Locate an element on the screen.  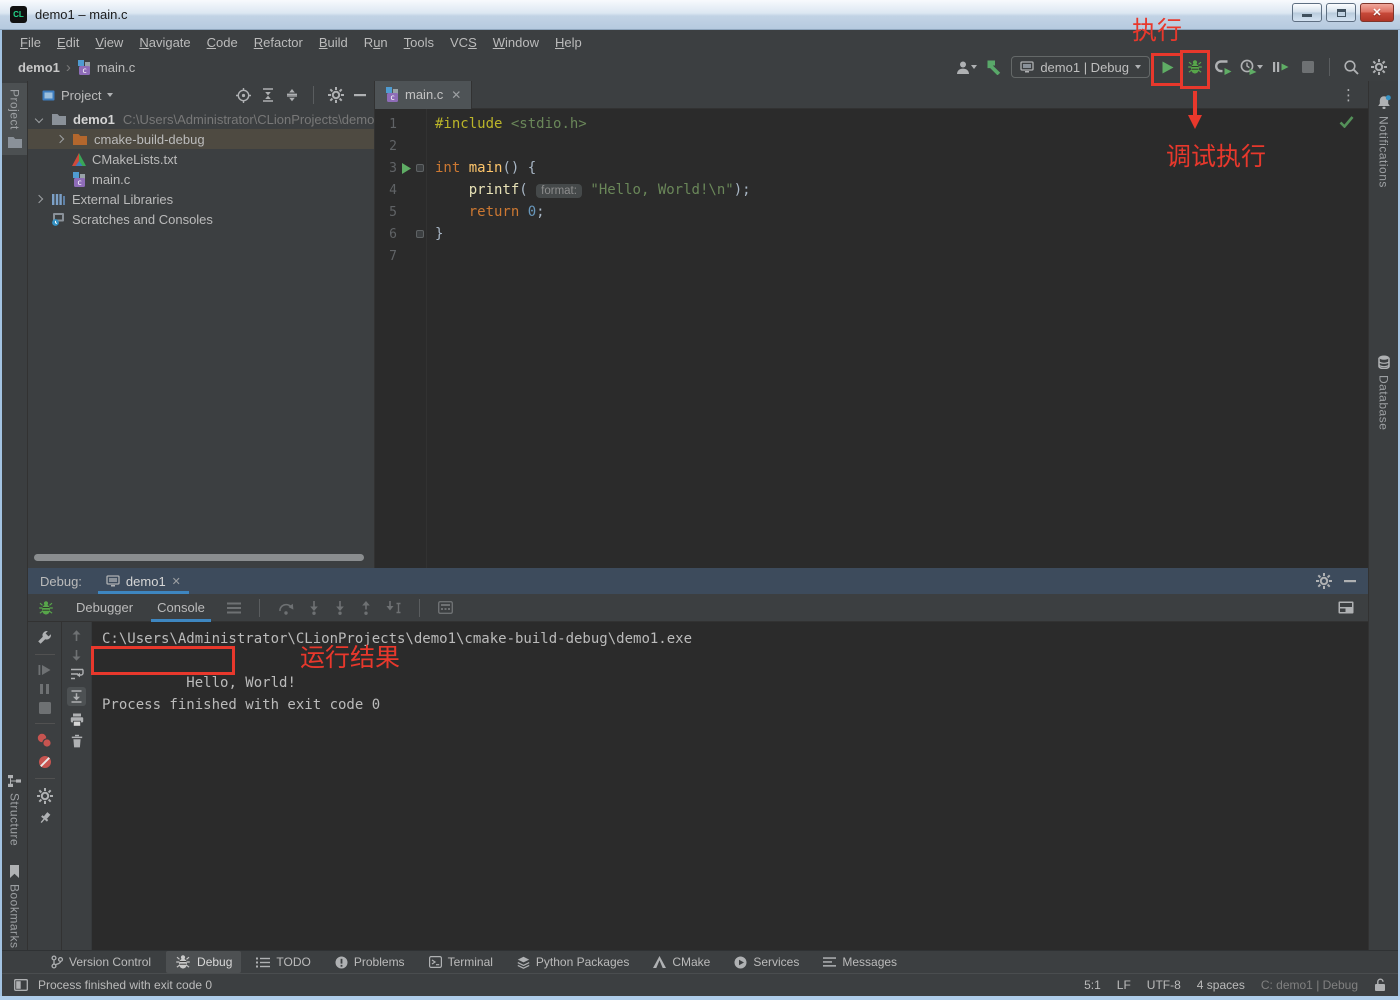
maximize-button is located at coordinates (1341, 12).